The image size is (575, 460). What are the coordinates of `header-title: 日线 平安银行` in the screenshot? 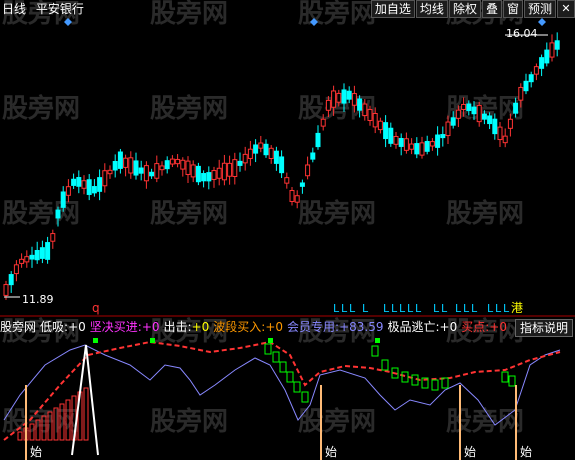 It's located at (43, 9).